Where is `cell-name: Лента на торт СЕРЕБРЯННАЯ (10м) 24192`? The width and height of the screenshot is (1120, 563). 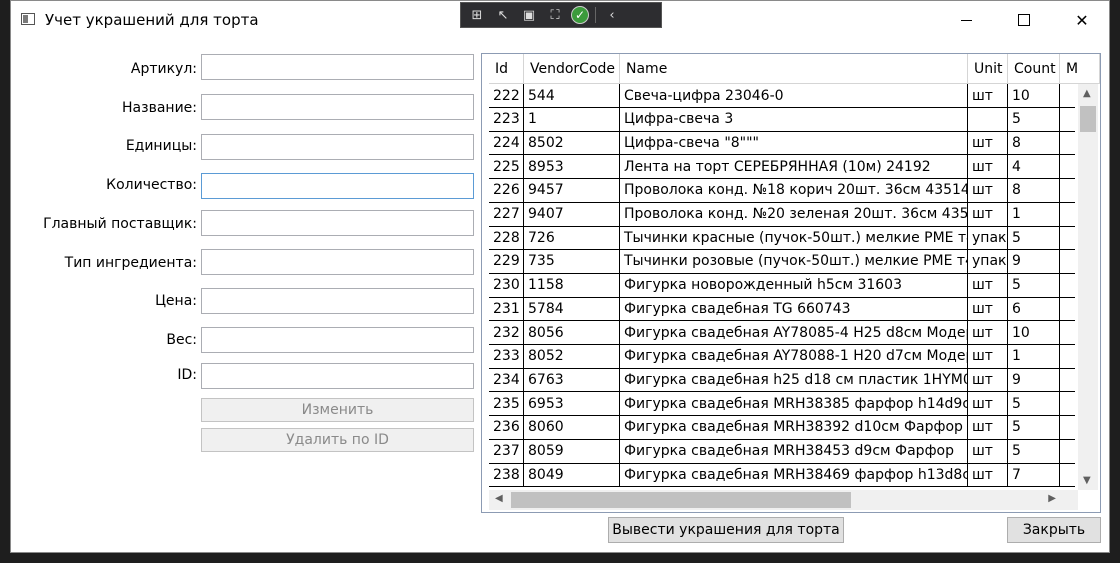
cell-name: Лента на торт СЕРЕБРЯННАЯ (10м) 24192 is located at coordinates (794, 167).